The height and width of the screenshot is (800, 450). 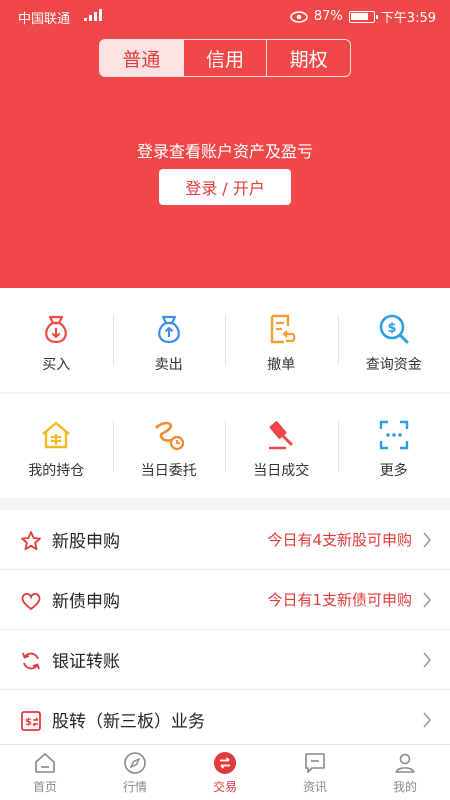 I want to click on document-undo-icon, so click(x=283, y=329).